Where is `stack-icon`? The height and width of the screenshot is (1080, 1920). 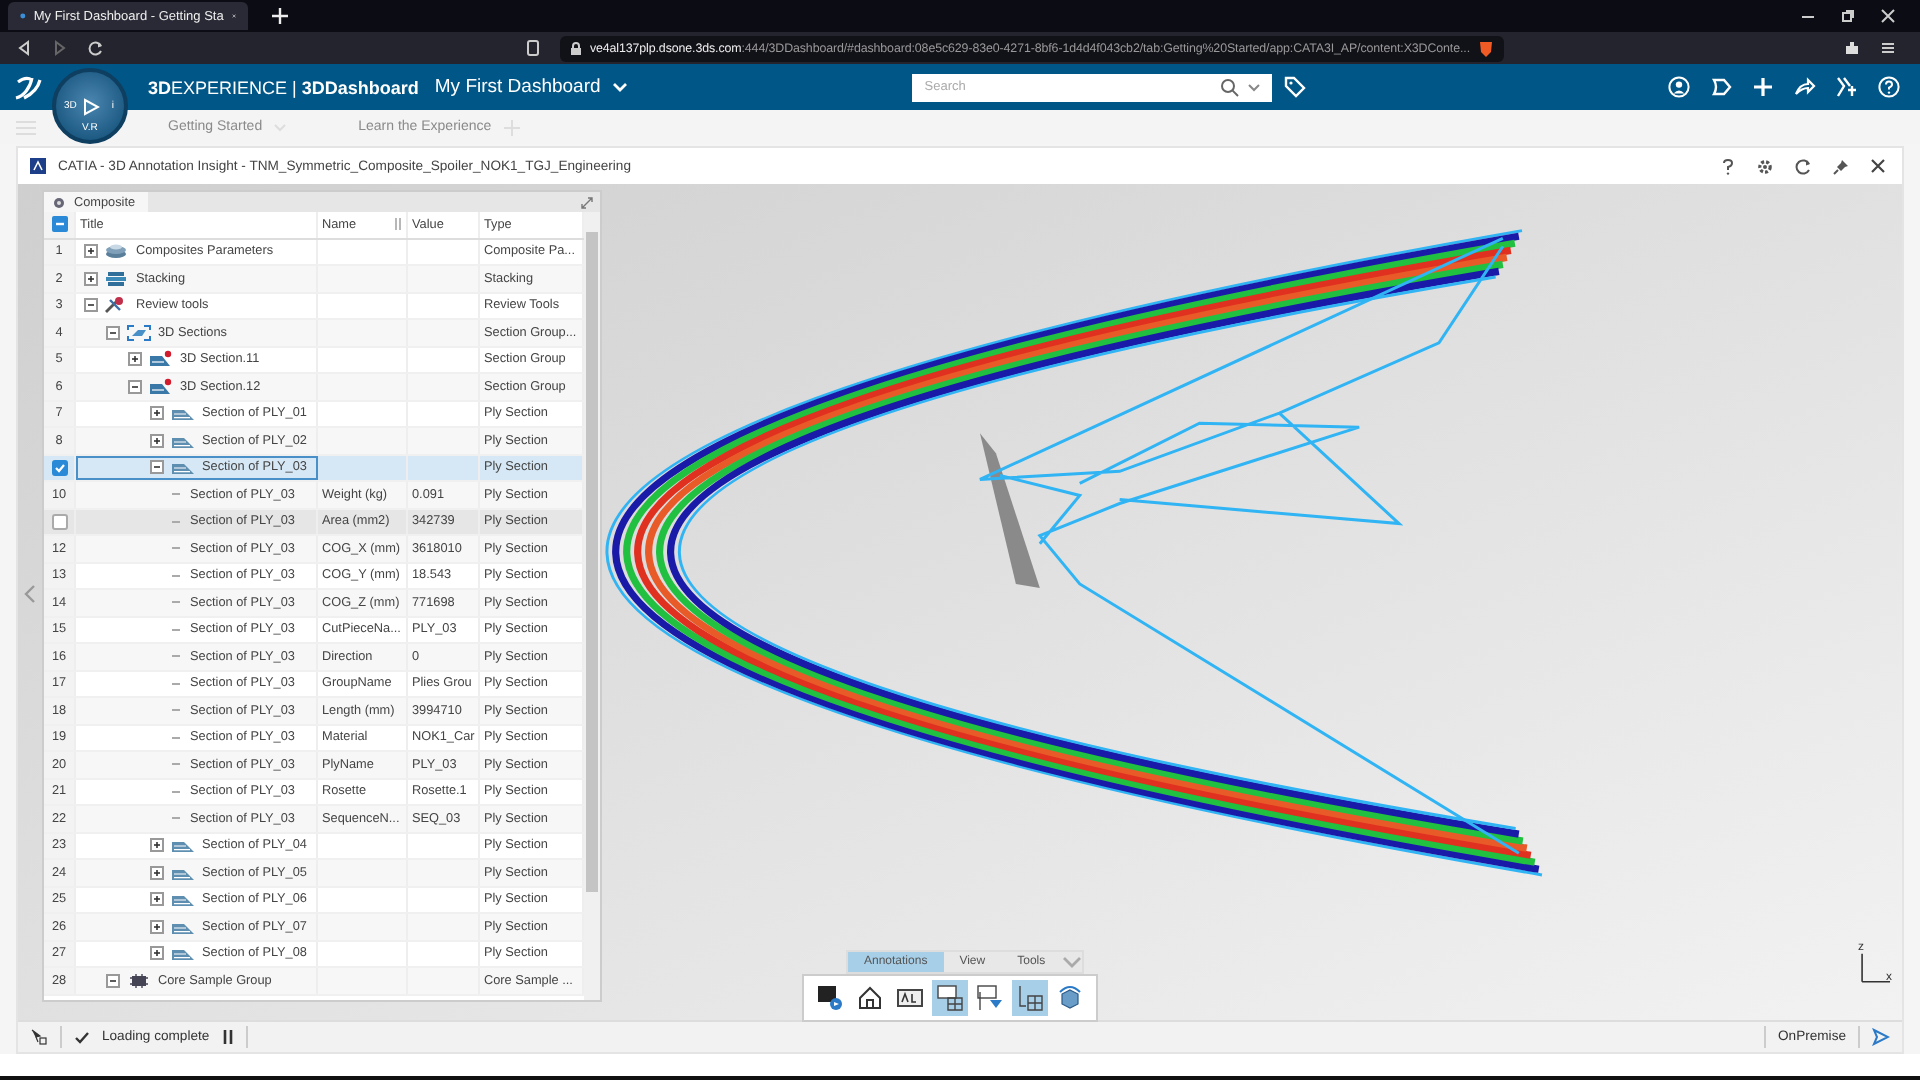
stack-icon is located at coordinates (117, 278).